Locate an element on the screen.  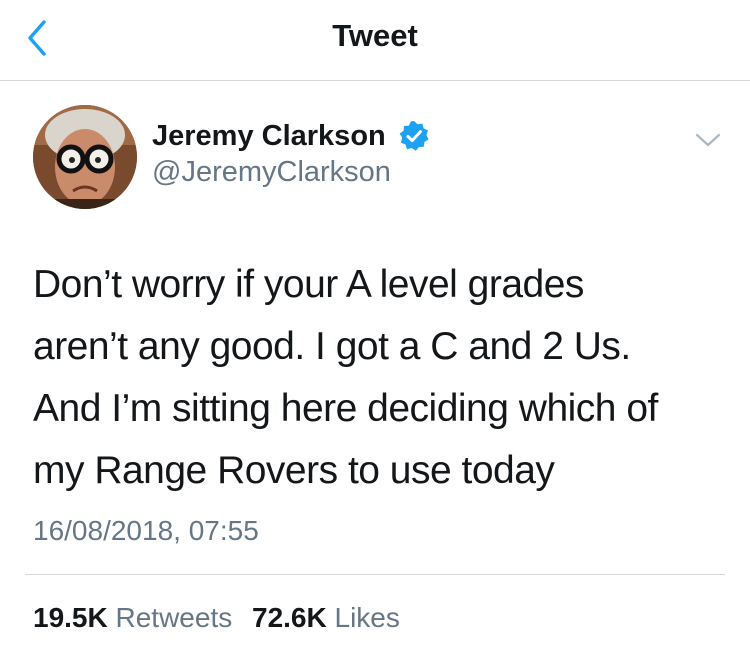
likes-label: Likes is located at coordinates (367, 617).